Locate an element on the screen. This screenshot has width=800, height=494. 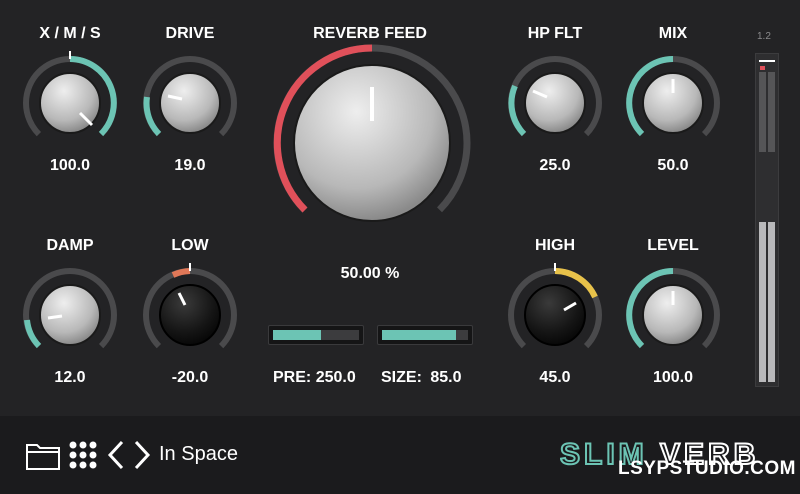
pre-value: 250.0 is located at coordinates (335, 377).